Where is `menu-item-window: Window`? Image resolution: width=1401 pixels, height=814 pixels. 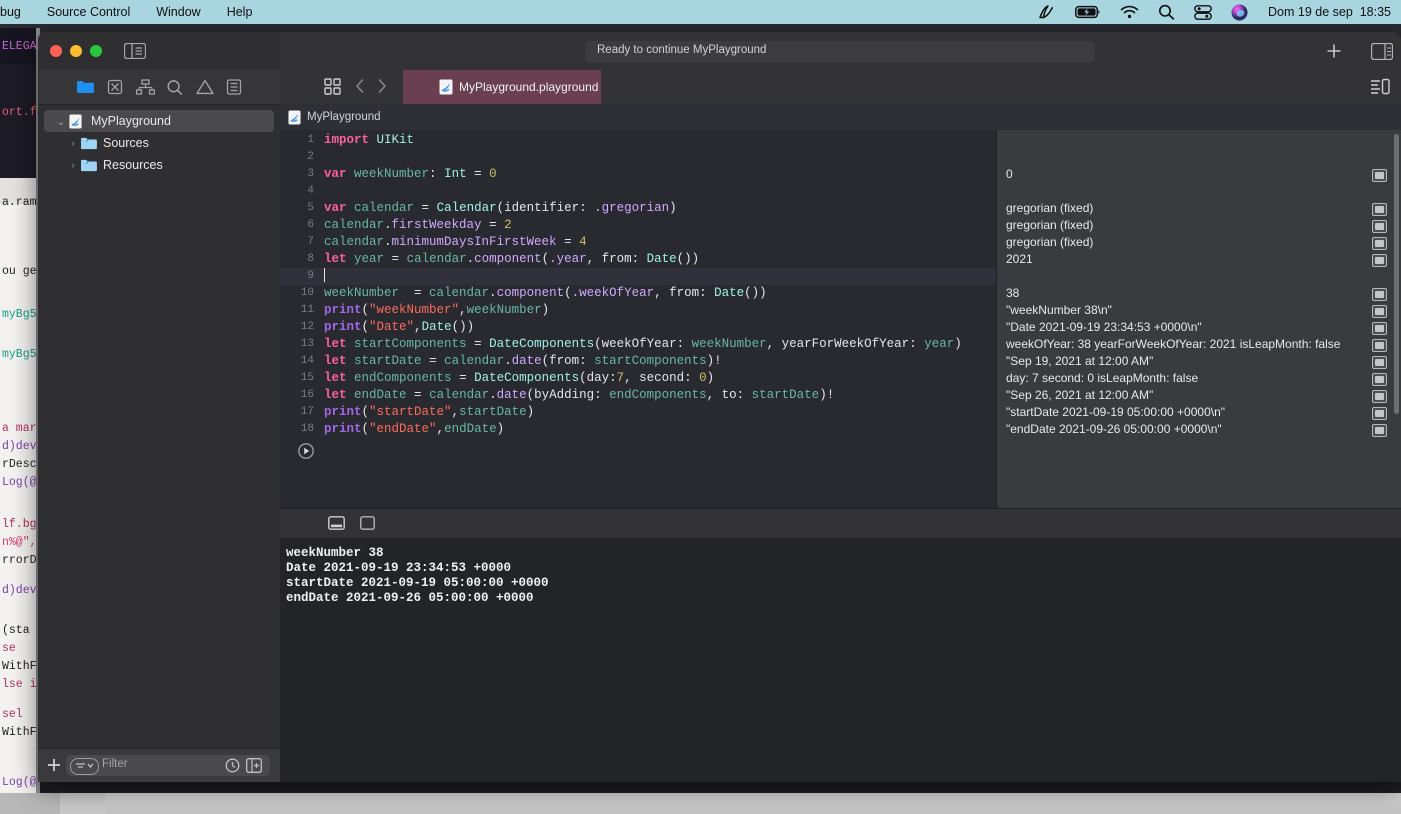 menu-item-window: Window is located at coordinates (178, 12).